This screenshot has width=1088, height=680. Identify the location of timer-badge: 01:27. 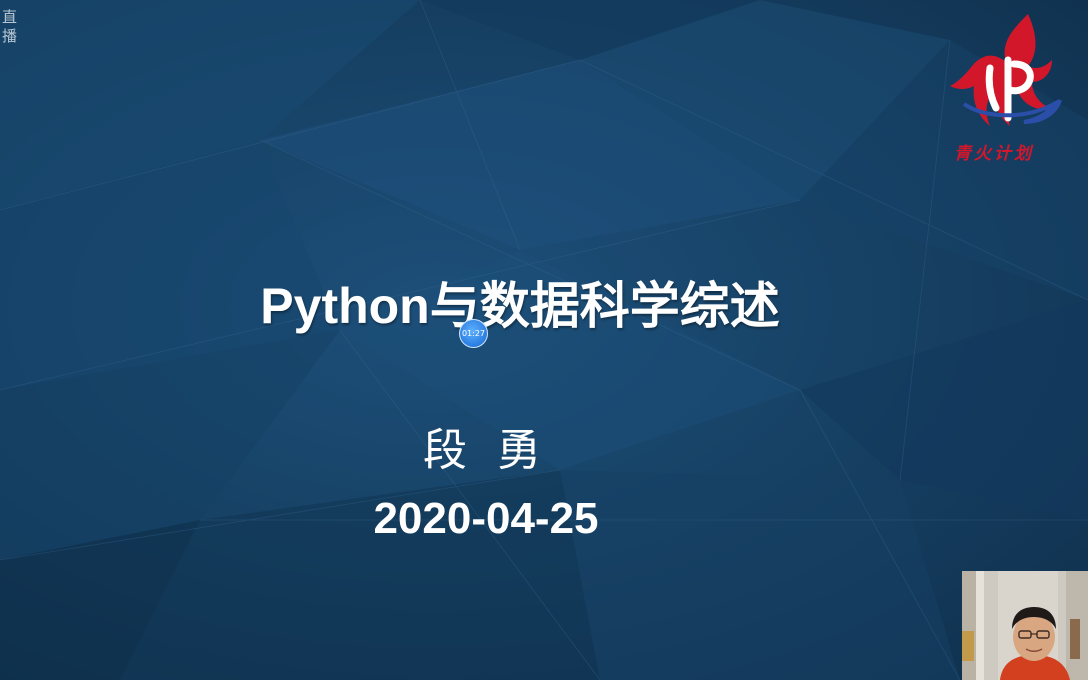
(473, 333).